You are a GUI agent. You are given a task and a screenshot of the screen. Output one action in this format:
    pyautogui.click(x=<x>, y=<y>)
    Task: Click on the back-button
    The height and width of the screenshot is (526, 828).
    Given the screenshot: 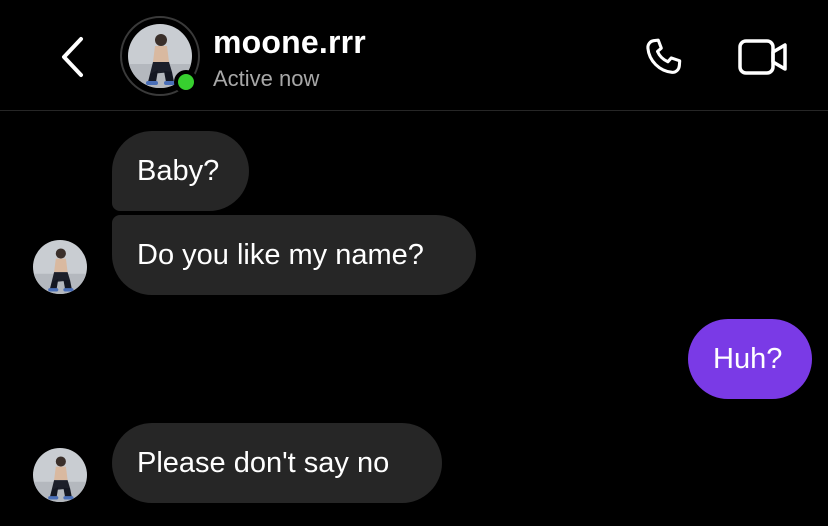 What is the action you would take?
    pyautogui.click(x=72, y=57)
    